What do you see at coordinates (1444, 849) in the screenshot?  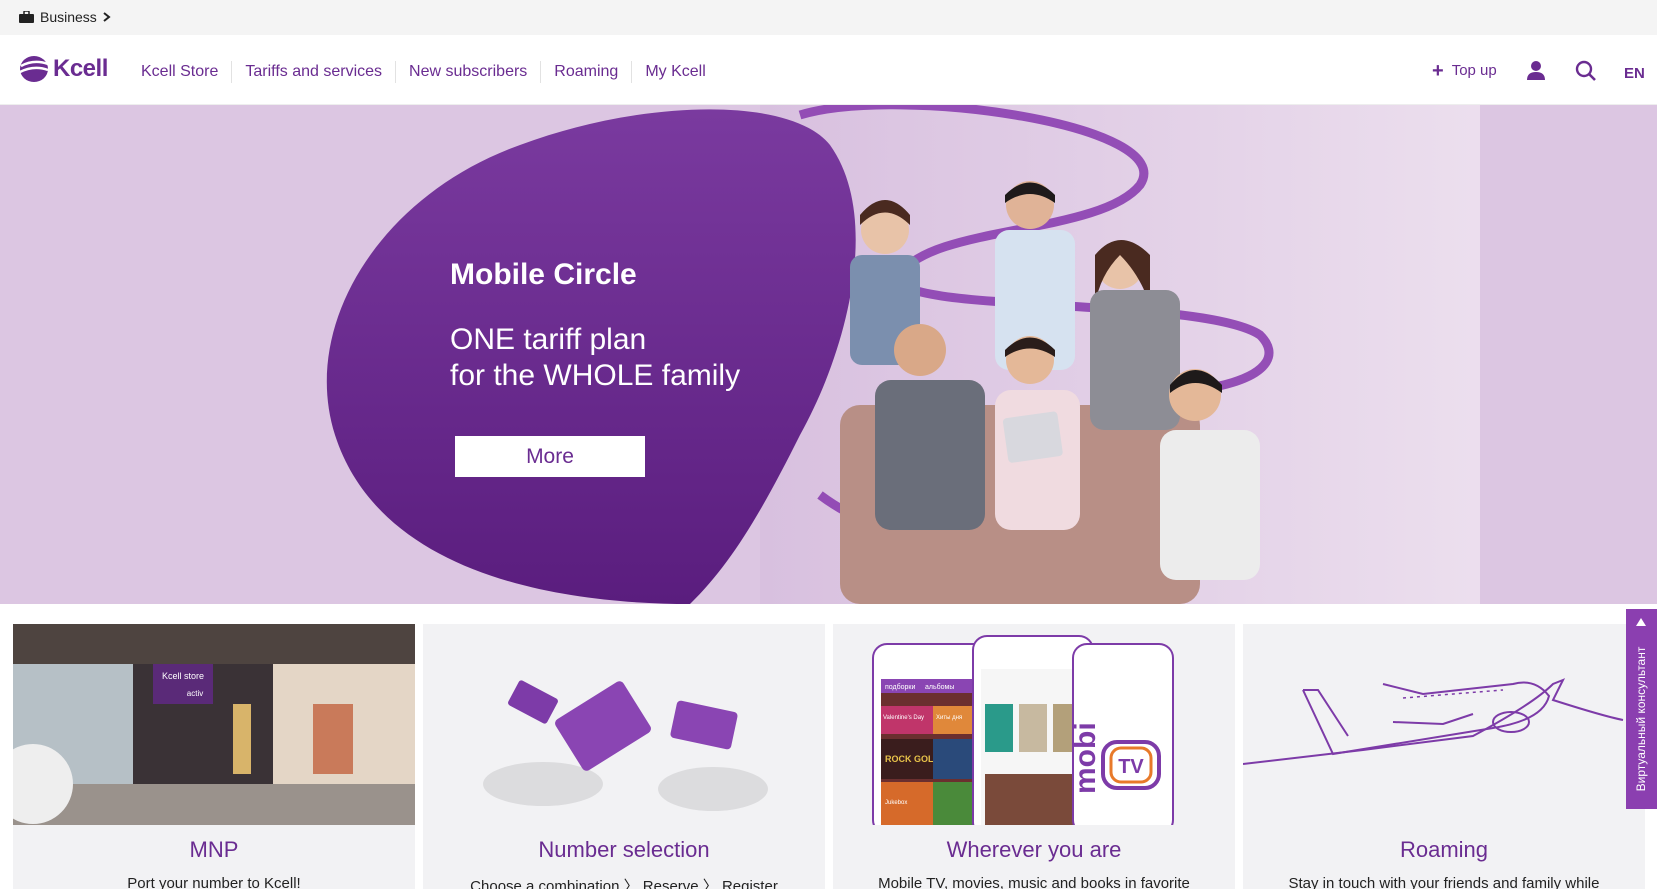 I see `card-title: Roaming` at bounding box center [1444, 849].